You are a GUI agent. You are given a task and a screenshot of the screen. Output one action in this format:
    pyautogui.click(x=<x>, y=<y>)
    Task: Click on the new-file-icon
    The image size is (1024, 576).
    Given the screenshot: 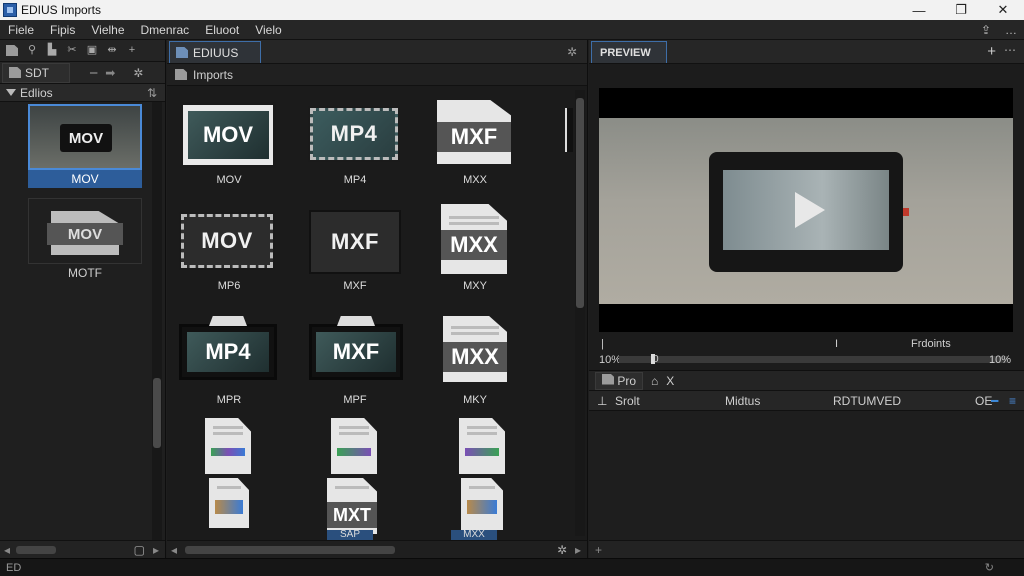 What is the action you would take?
    pyautogui.click(x=12, y=50)
    